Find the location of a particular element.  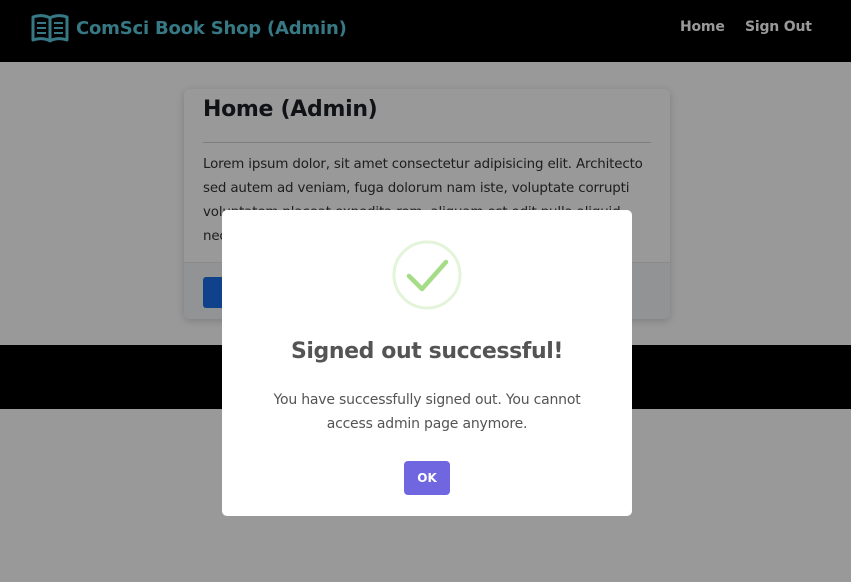

ok-button: OK is located at coordinates (427, 478).